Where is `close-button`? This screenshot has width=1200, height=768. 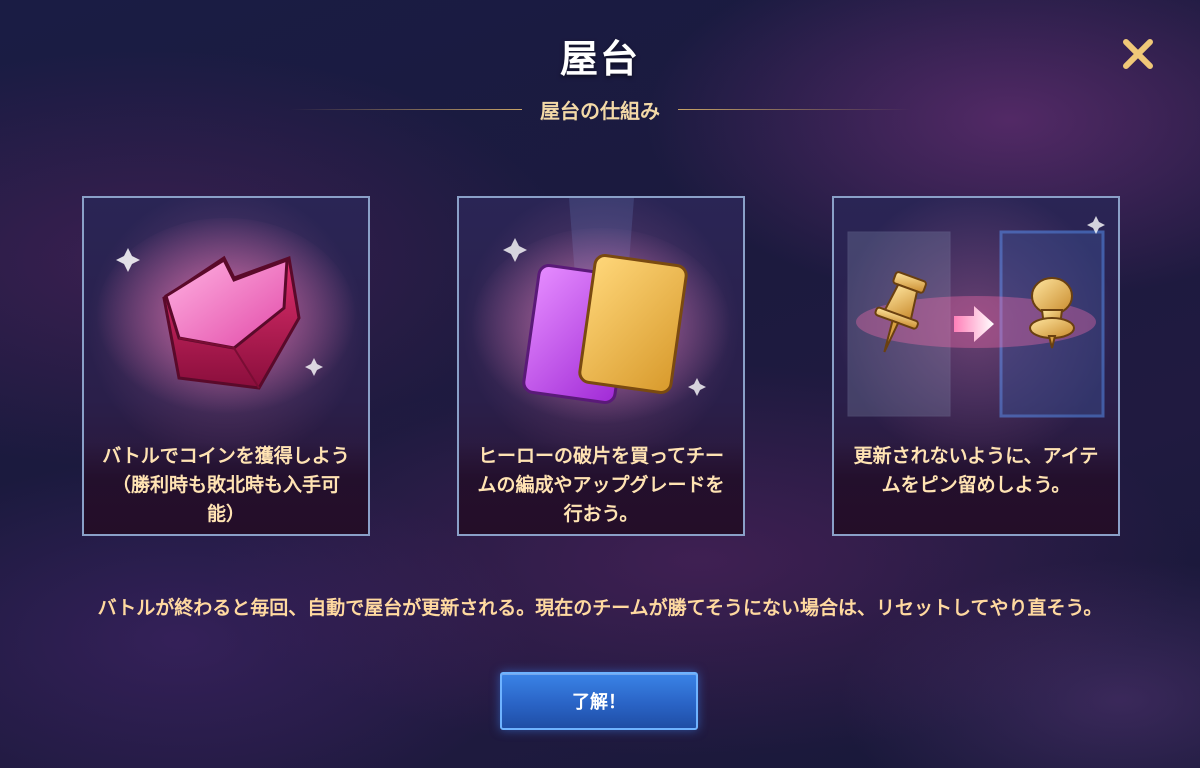
close-button is located at coordinates (1138, 54).